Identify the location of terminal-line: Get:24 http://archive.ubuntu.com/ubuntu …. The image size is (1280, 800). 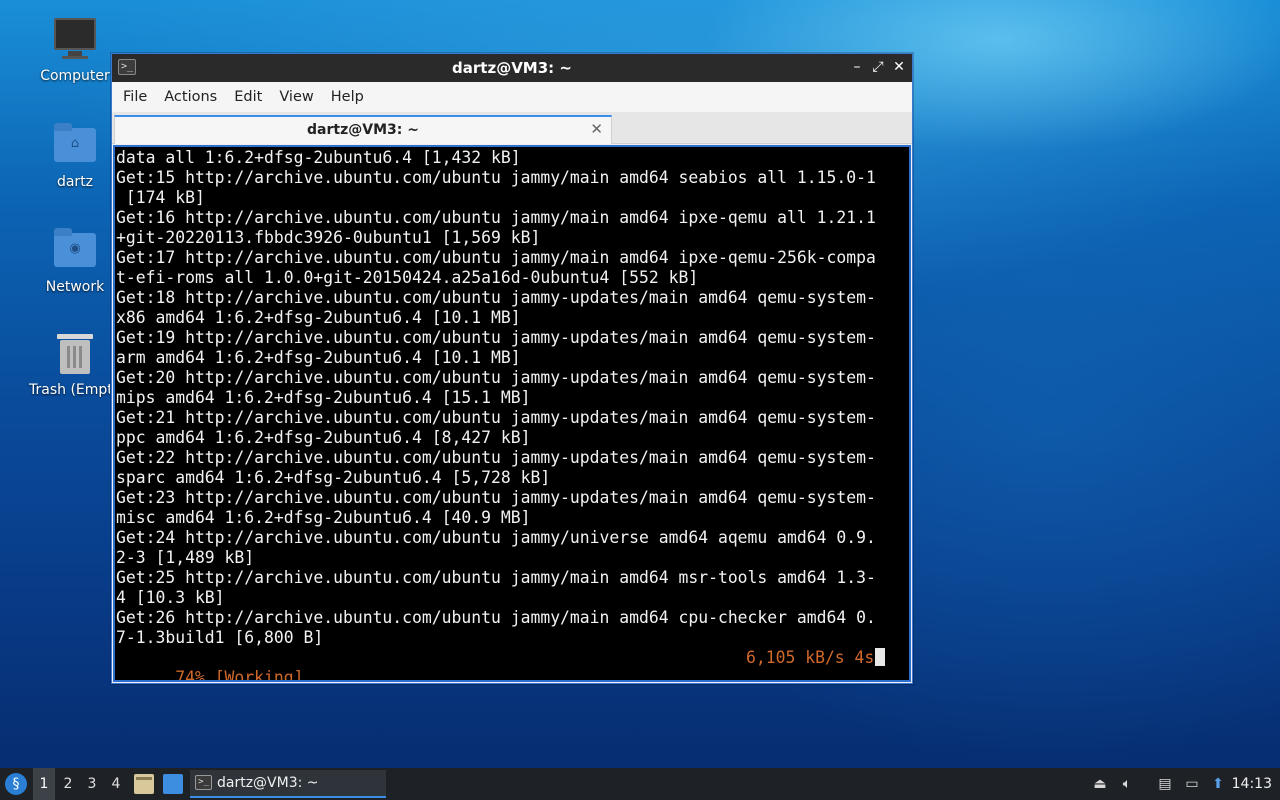
(496, 537).